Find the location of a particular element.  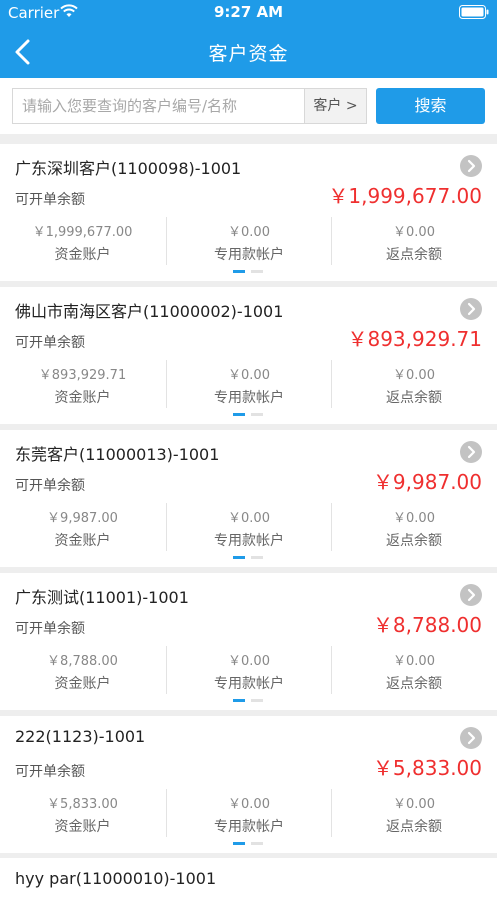

clock: 9:27 AM is located at coordinates (248, 12).